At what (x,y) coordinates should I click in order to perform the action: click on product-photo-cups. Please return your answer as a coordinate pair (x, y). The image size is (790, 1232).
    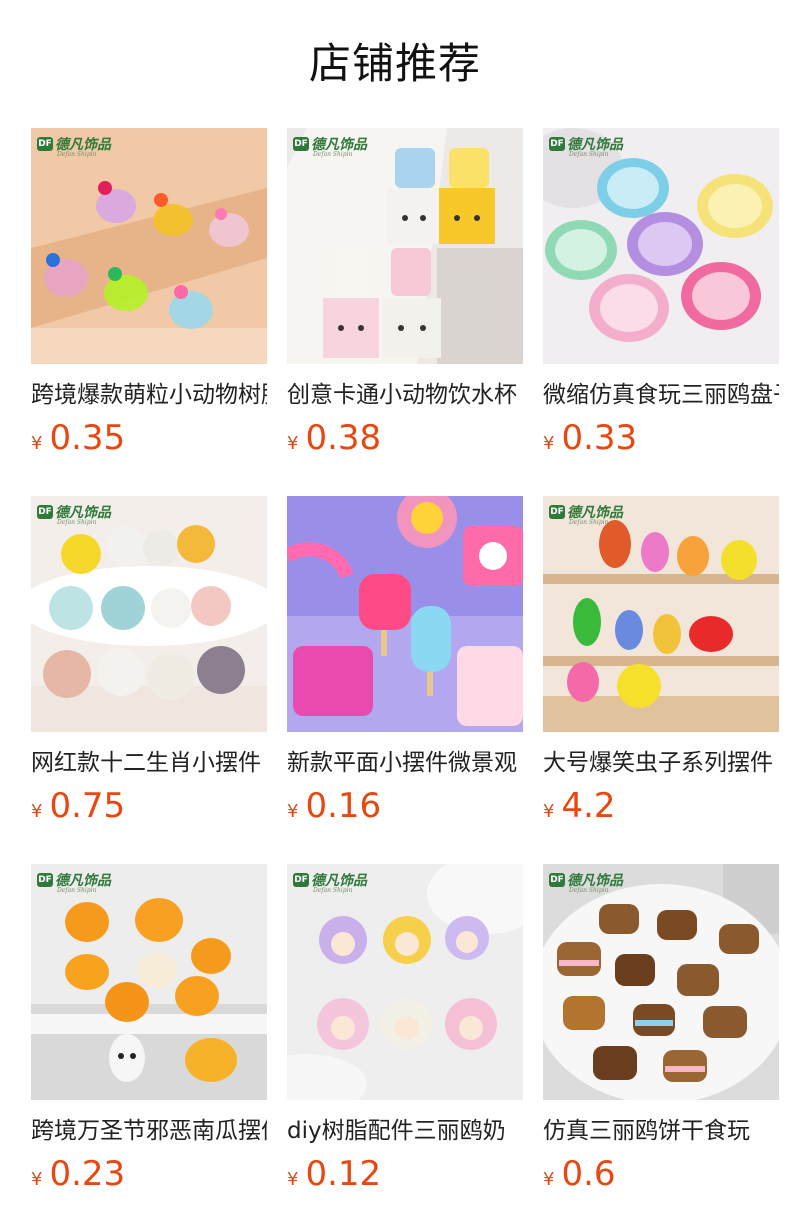
    Looking at the image, I should click on (405, 246).